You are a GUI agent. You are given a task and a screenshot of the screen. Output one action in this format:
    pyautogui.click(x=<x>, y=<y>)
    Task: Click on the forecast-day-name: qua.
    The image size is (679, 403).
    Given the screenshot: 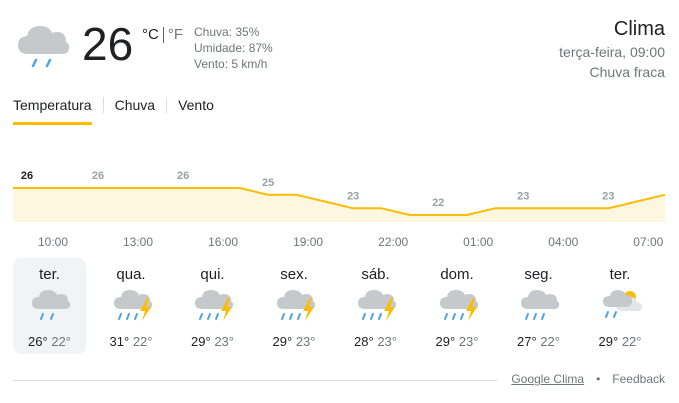 What is the action you would take?
    pyautogui.click(x=131, y=274)
    